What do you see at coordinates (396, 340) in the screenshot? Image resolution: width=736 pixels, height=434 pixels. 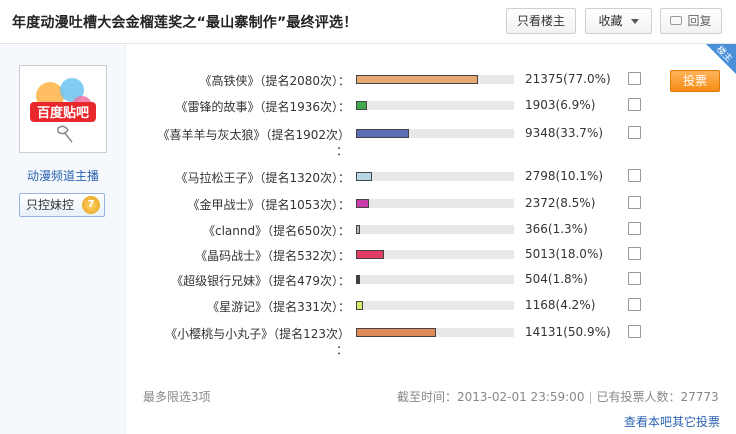 I see `vote-option-row: 《小樱桃与小丸子》（提名123次） ： 14131(50.9%)` at bounding box center [396, 340].